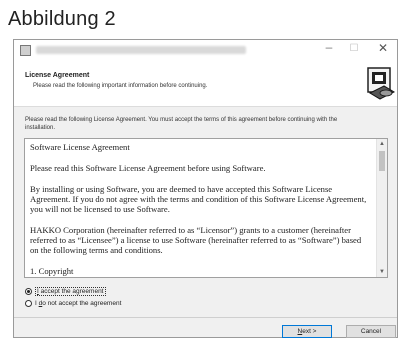 The width and height of the screenshot is (401, 338). What do you see at coordinates (70, 291) in the screenshot?
I see `accept-label: I accept the agreement` at bounding box center [70, 291].